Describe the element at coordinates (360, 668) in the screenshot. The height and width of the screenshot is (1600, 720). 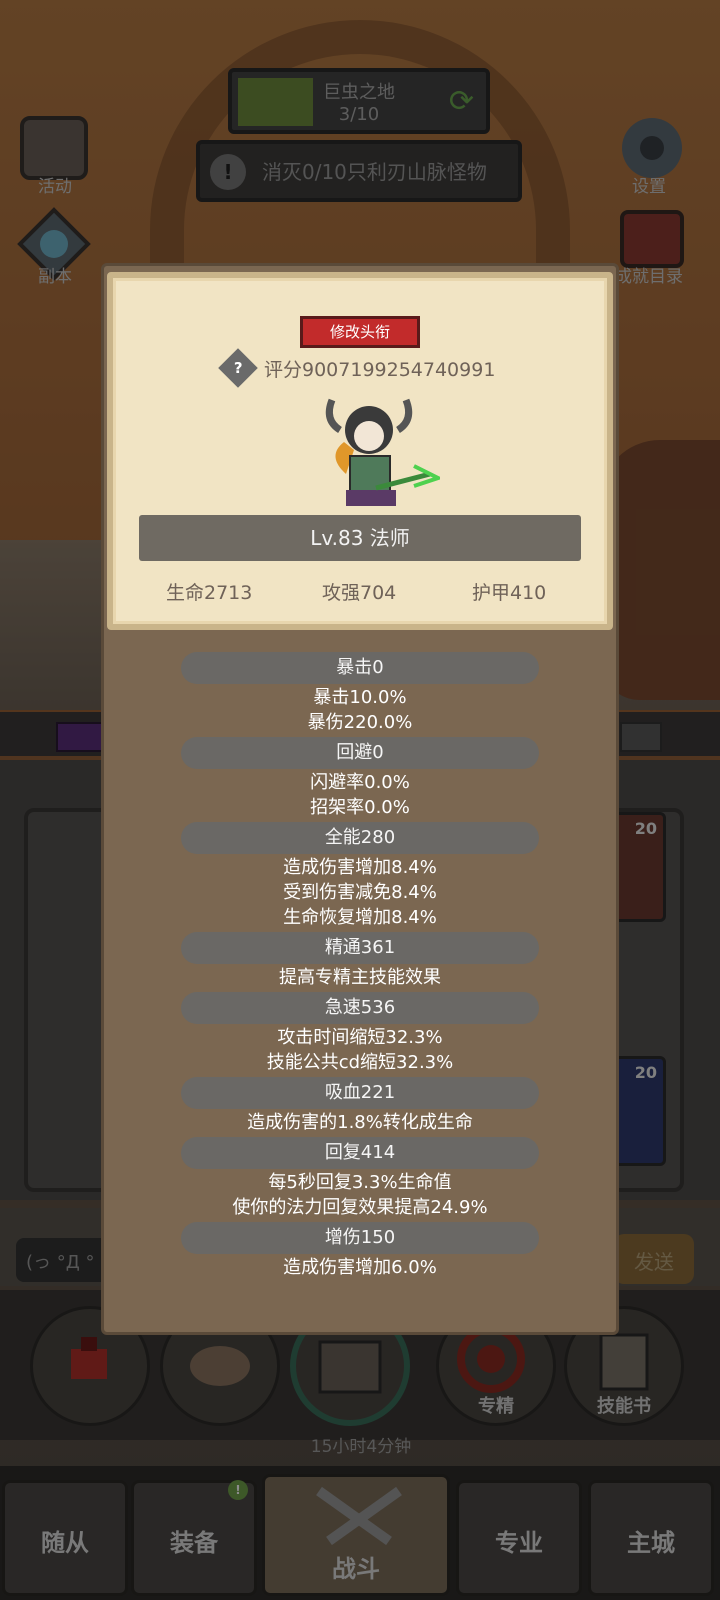
I see `attr-header-crit: 暴击0` at that location.